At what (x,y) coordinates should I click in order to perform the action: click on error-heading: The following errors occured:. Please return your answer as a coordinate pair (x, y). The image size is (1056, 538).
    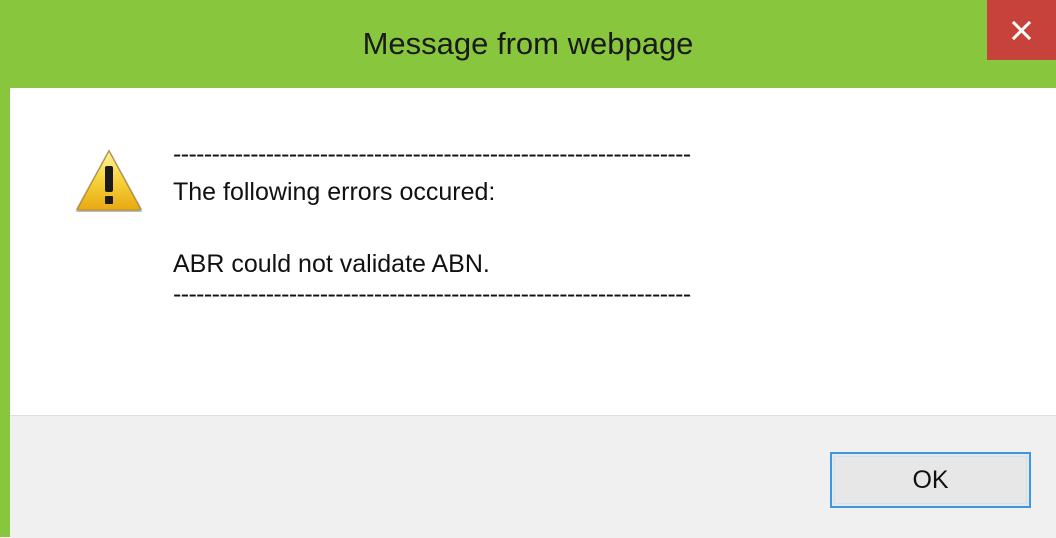
    Looking at the image, I should click on (334, 192).